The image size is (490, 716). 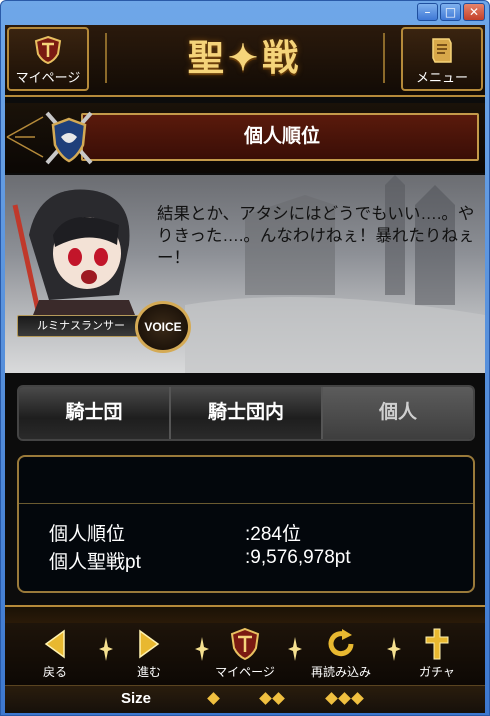 What do you see at coordinates (398, 413) in the screenshot?
I see `tab-individual: 個人` at bounding box center [398, 413].